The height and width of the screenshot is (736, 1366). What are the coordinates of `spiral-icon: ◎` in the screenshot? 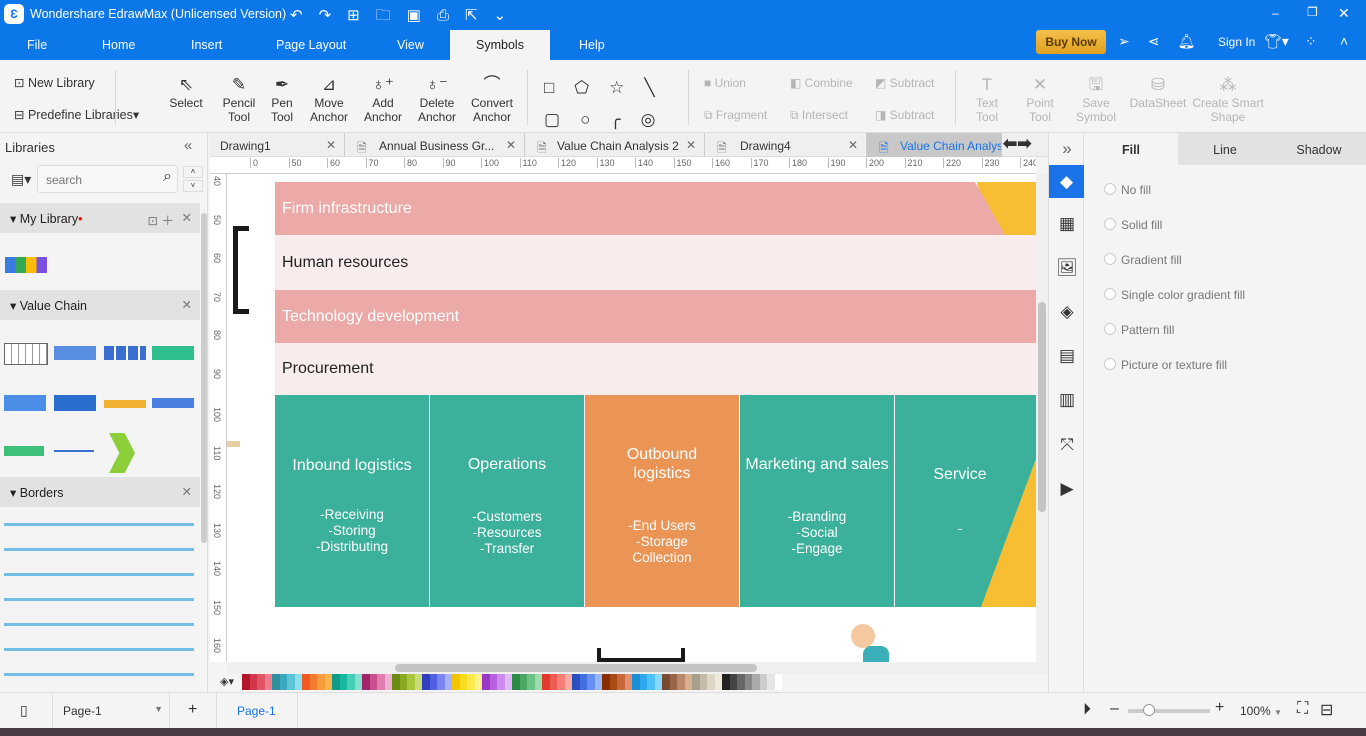 It's located at (658, 119).